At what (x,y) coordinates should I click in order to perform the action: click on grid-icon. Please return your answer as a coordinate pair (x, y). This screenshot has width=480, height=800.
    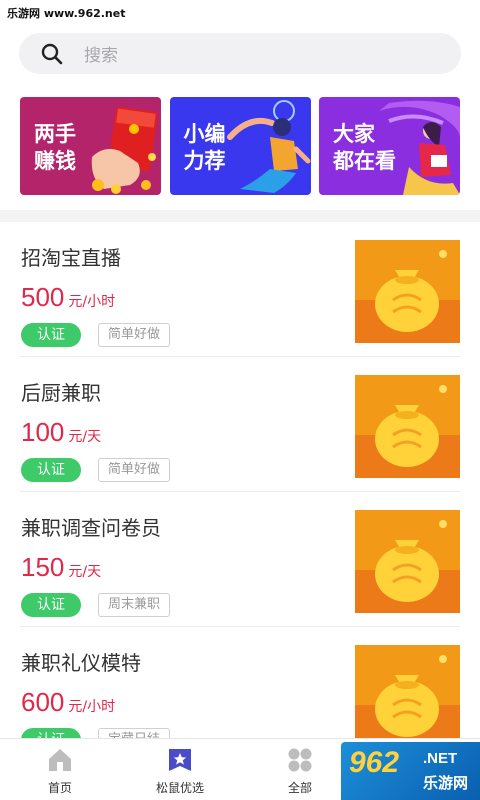
    Looking at the image, I should click on (300, 760).